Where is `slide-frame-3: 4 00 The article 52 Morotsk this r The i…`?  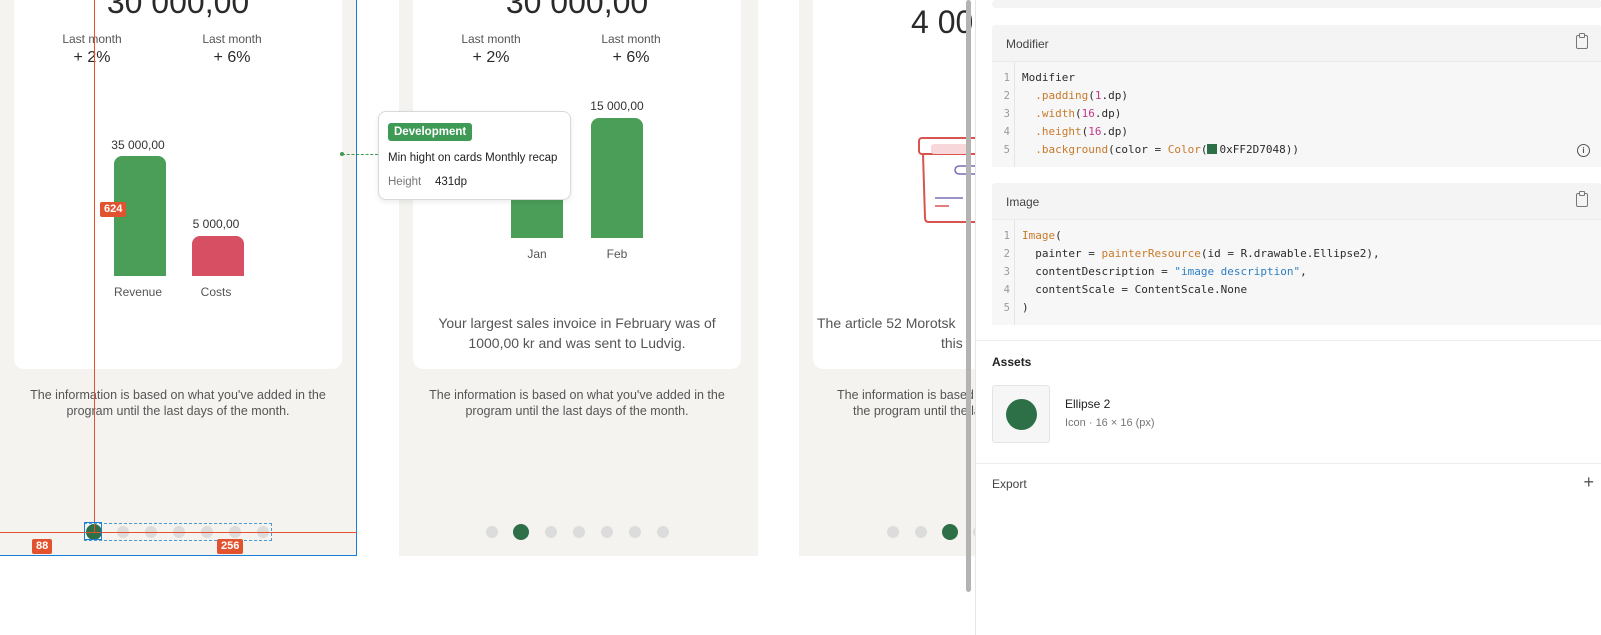 slide-frame-3: 4 00 The article 52 Morotsk this r The i… is located at coordinates (887, 278).